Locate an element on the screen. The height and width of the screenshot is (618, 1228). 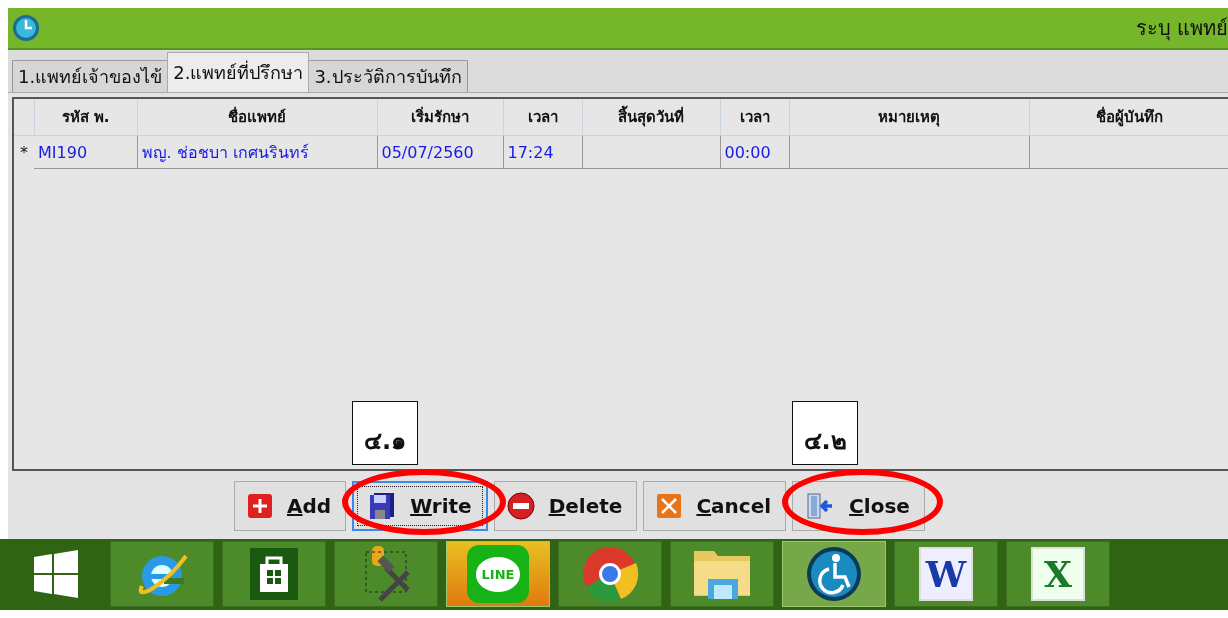
cross-icon is located at coordinates (669, 506).